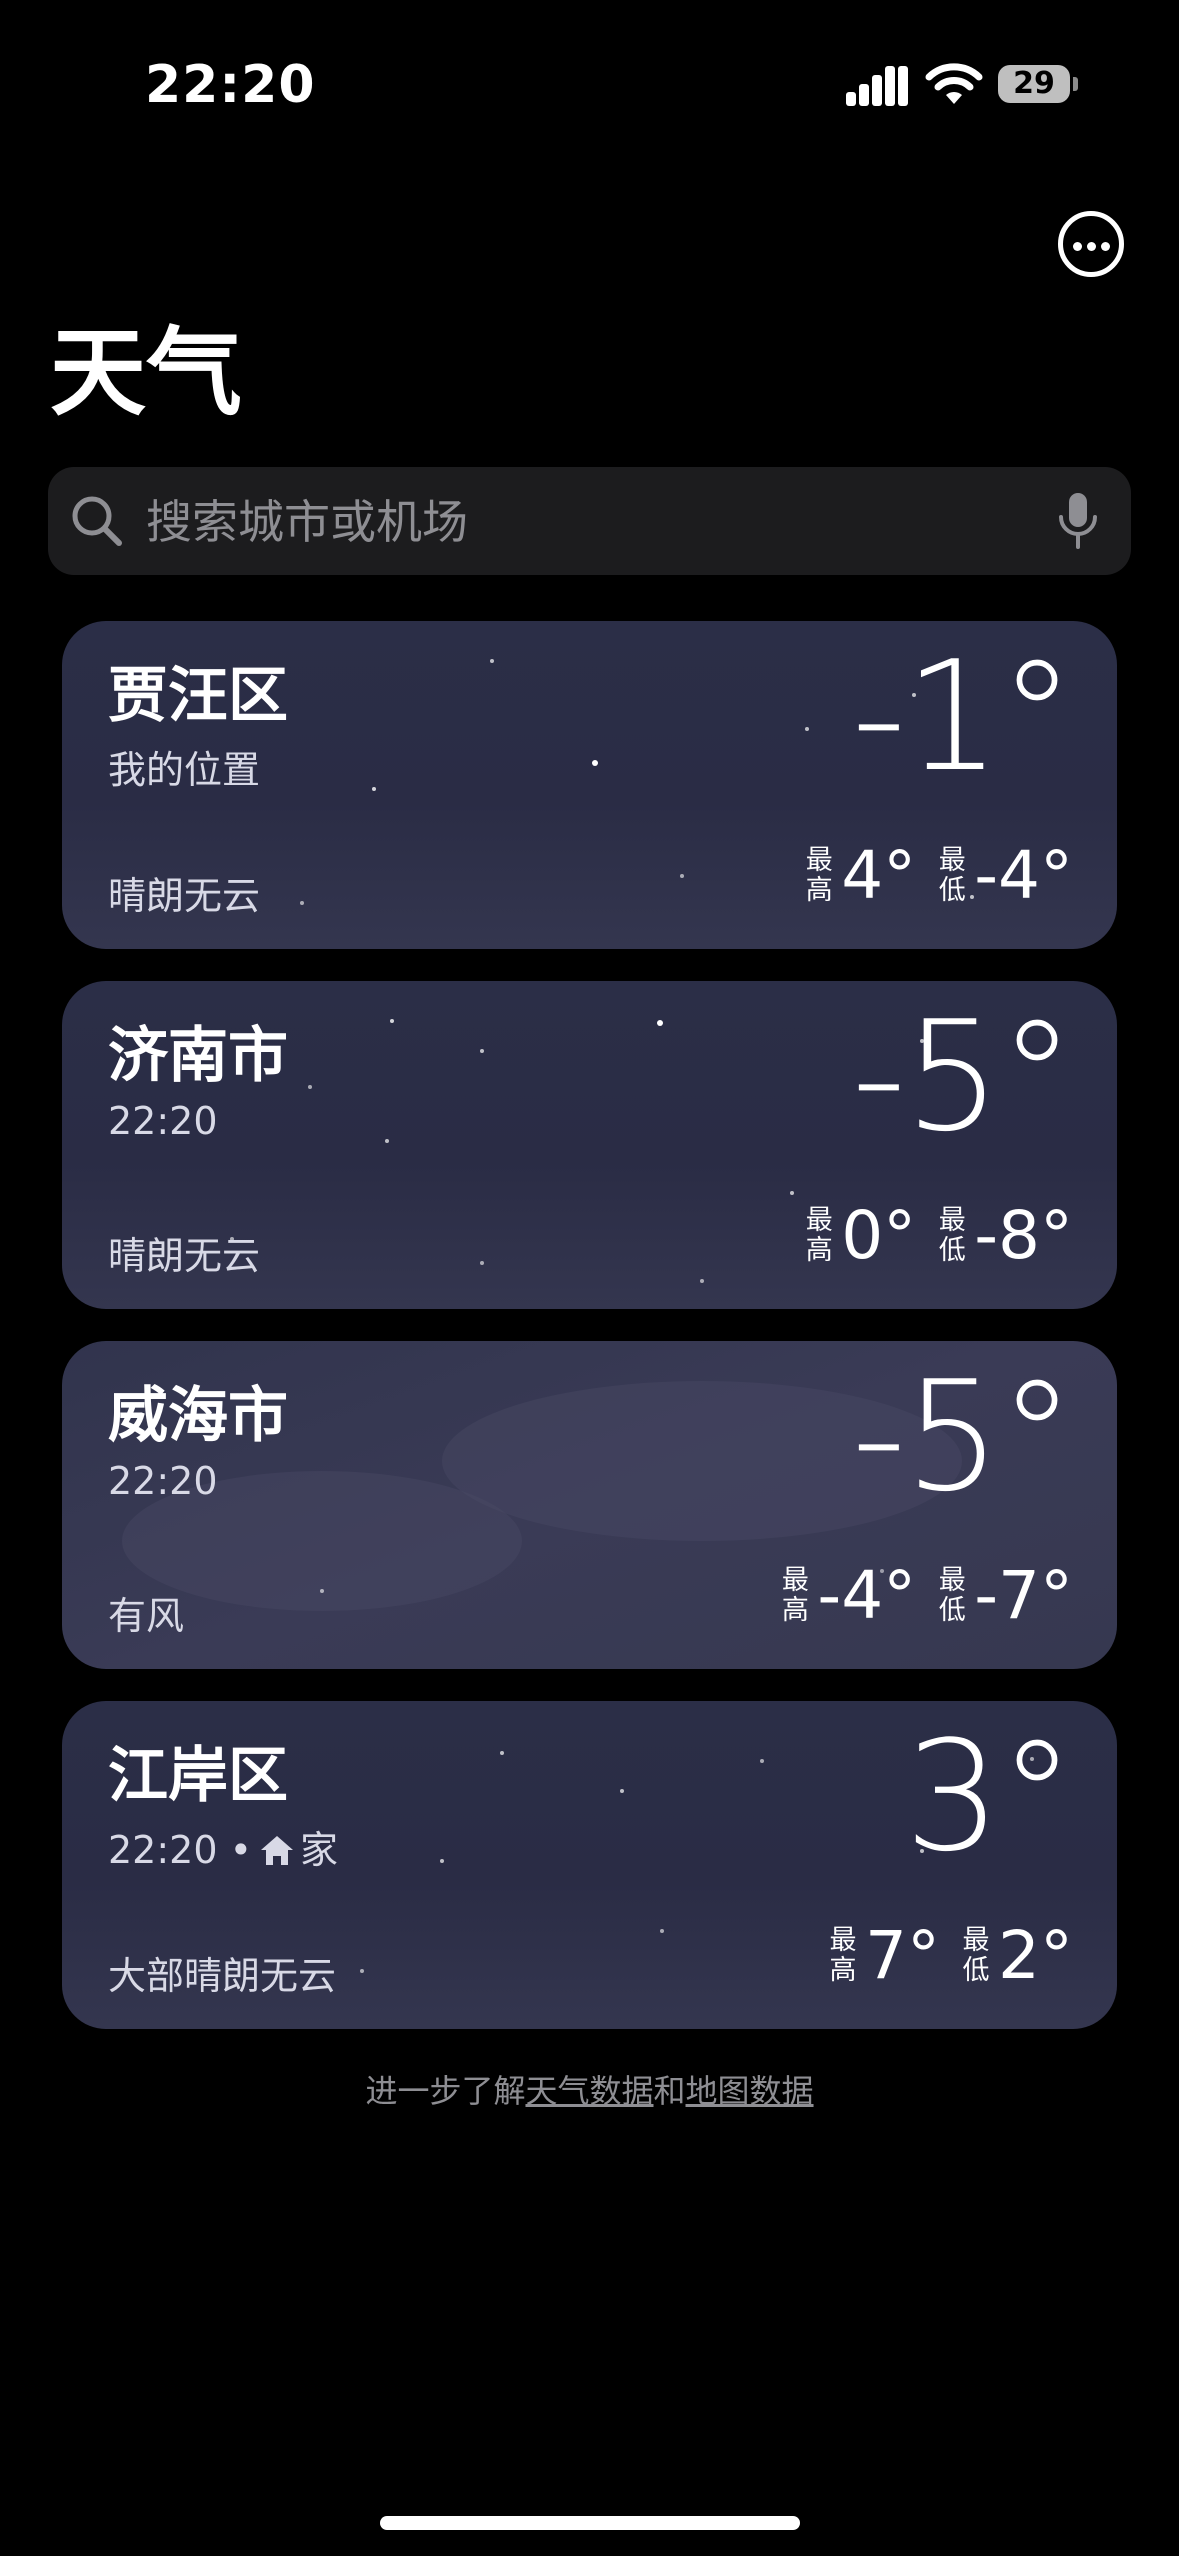 The image size is (1179, 2556). What do you see at coordinates (867, 1595) in the screenshot?
I see `high-temperature: -4°` at bounding box center [867, 1595].